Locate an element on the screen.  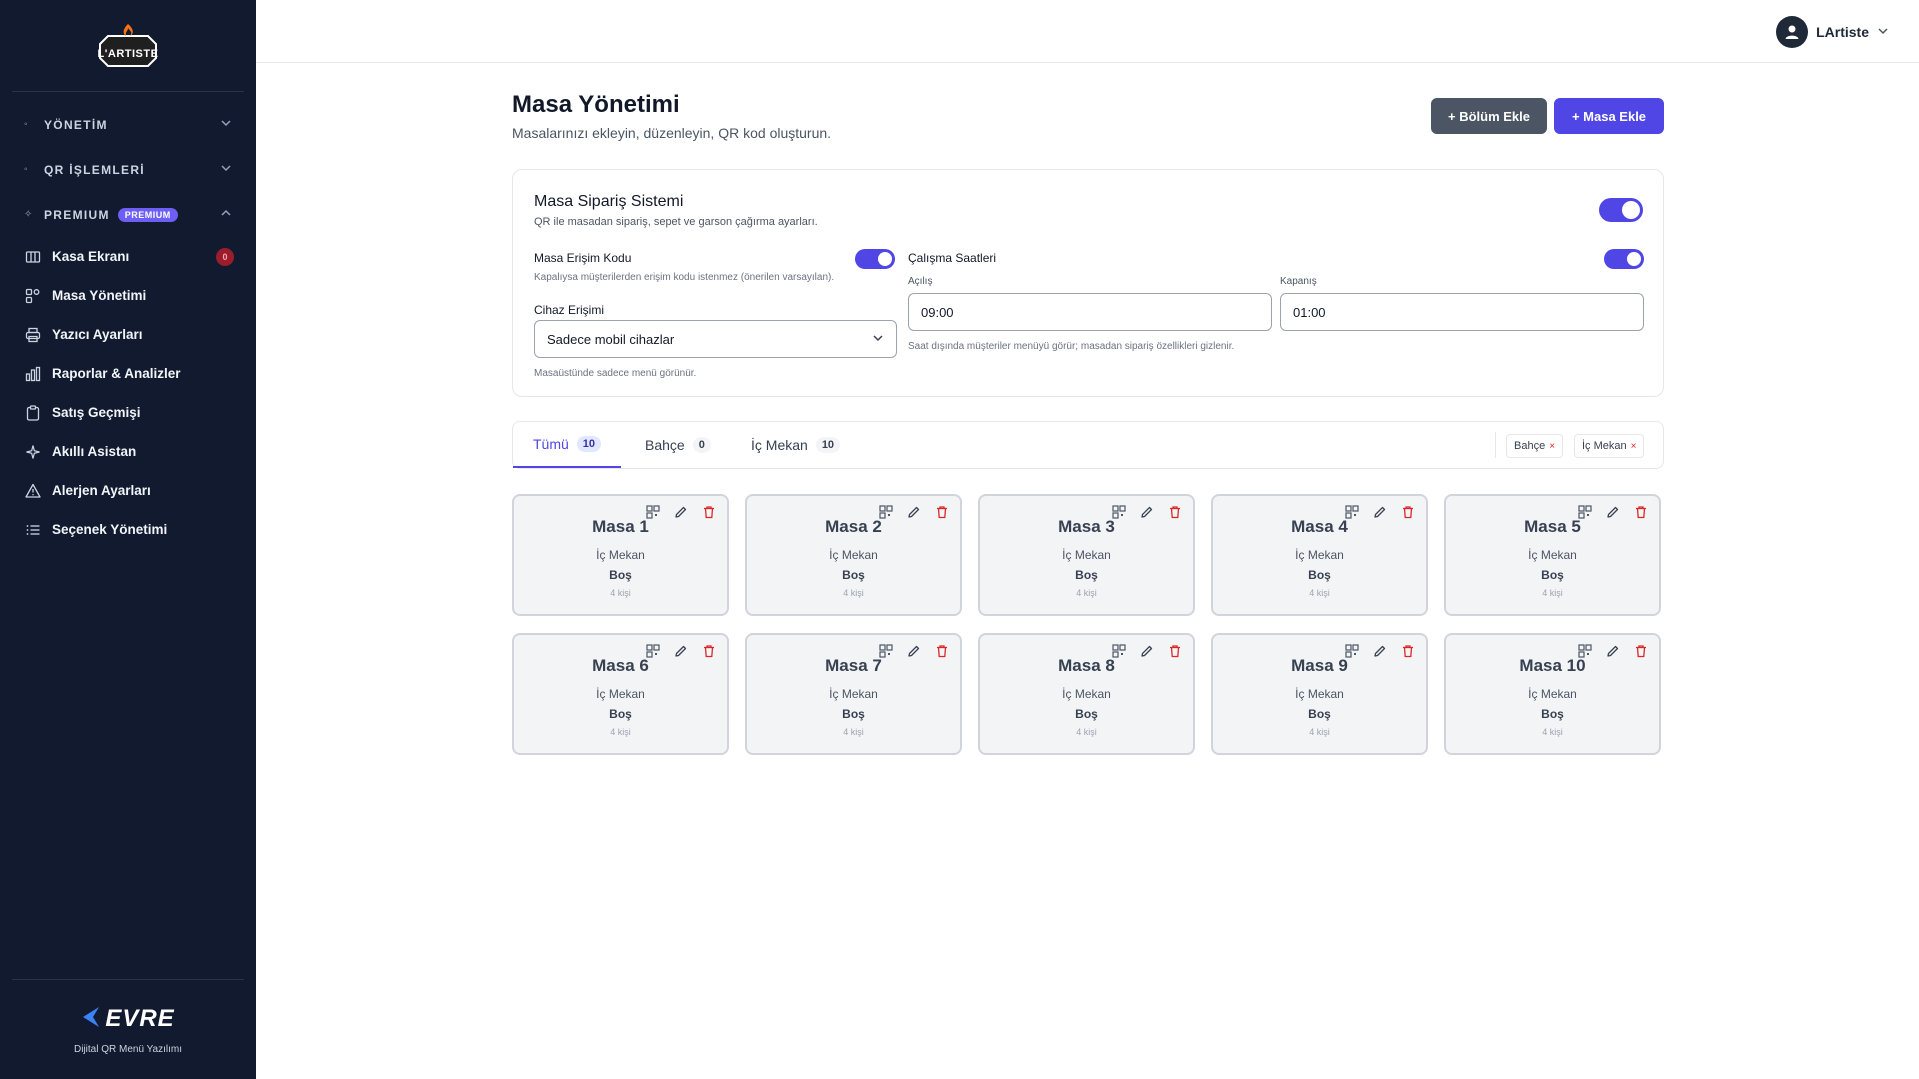
tab-count: 0 is located at coordinates (701, 445).